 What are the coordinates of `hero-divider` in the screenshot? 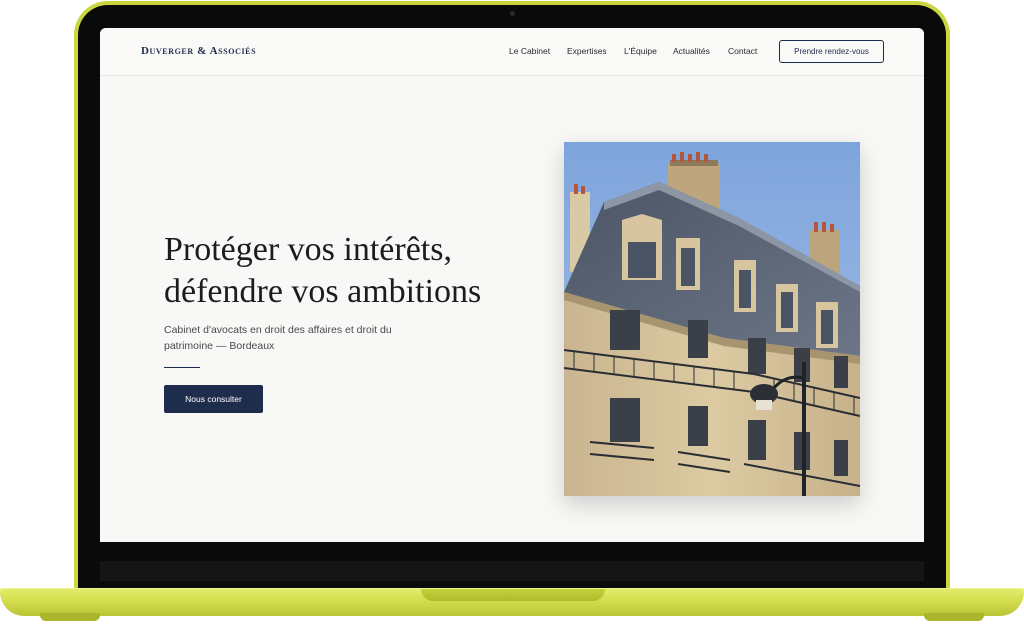 It's located at (182, 367).